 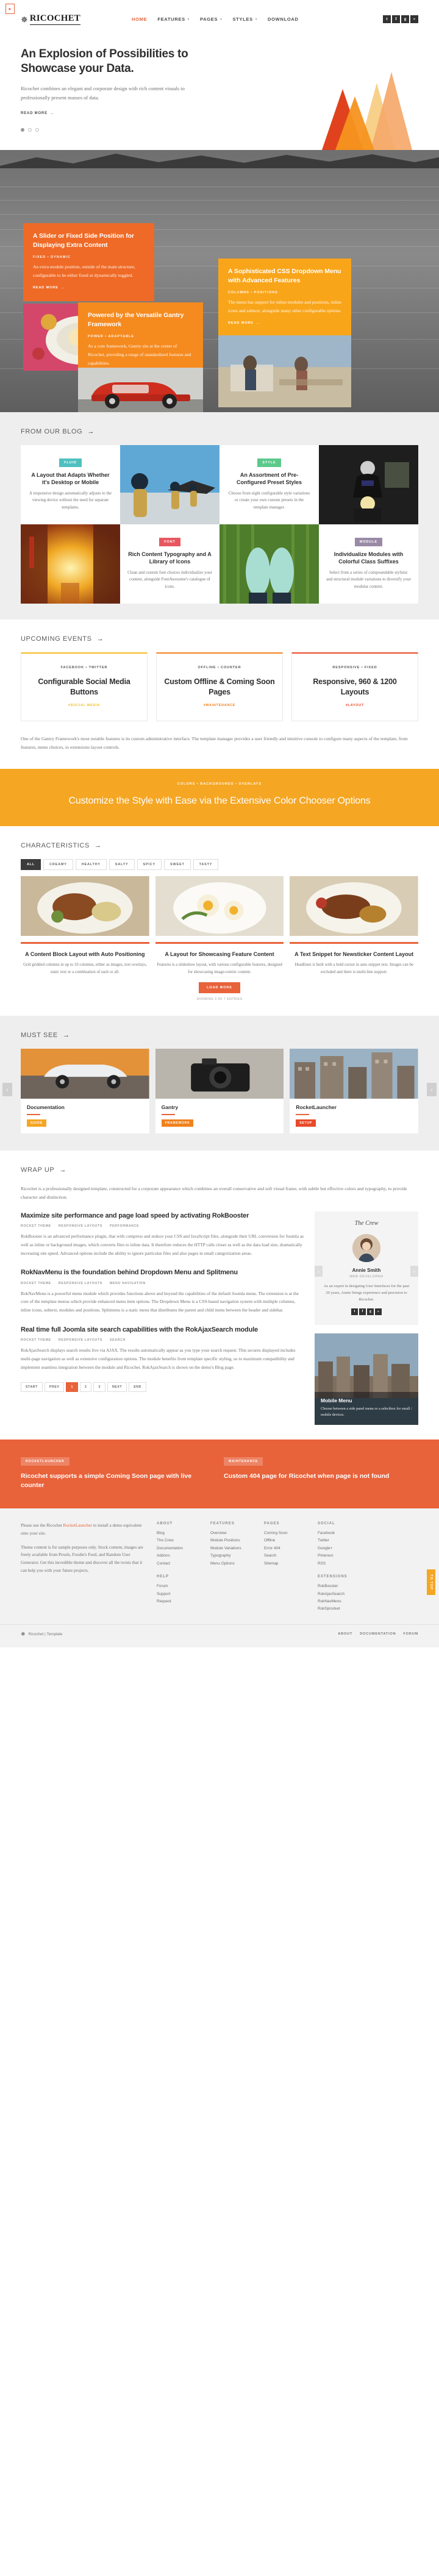 What do you see at coordinates (378, 1634) in the screenshot?
I see `footer-nav-documentation: DOCUMENTATION` at bounding box center [378, 1634].